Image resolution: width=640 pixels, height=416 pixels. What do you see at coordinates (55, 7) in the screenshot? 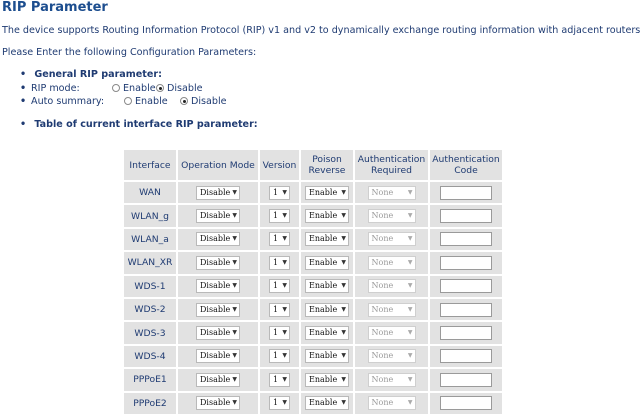
I see `page-title: RIP Parameter` at bounding box center [55, 7].